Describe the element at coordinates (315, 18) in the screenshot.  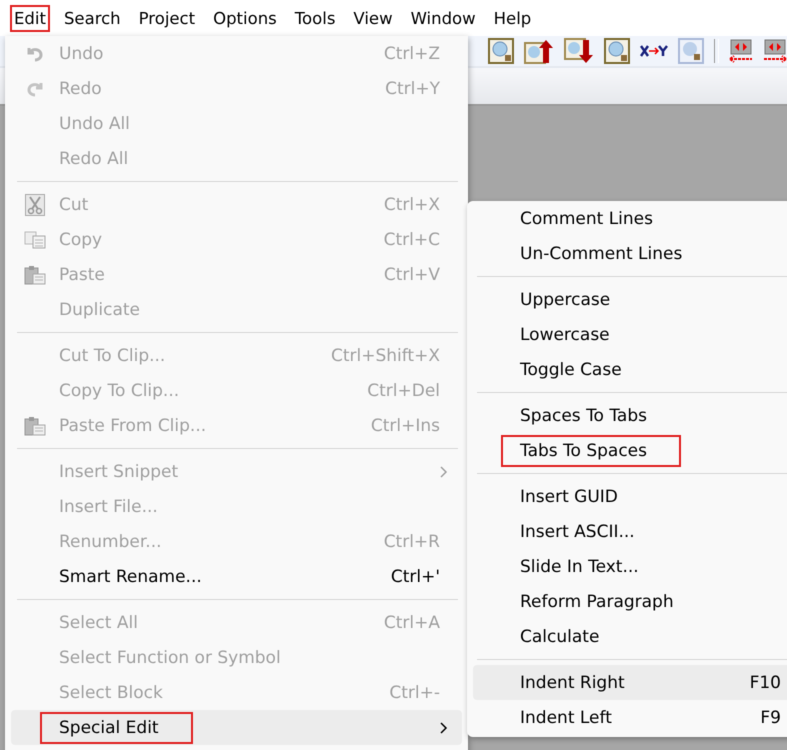
I see `menu-bar-item: Tools` at that location.